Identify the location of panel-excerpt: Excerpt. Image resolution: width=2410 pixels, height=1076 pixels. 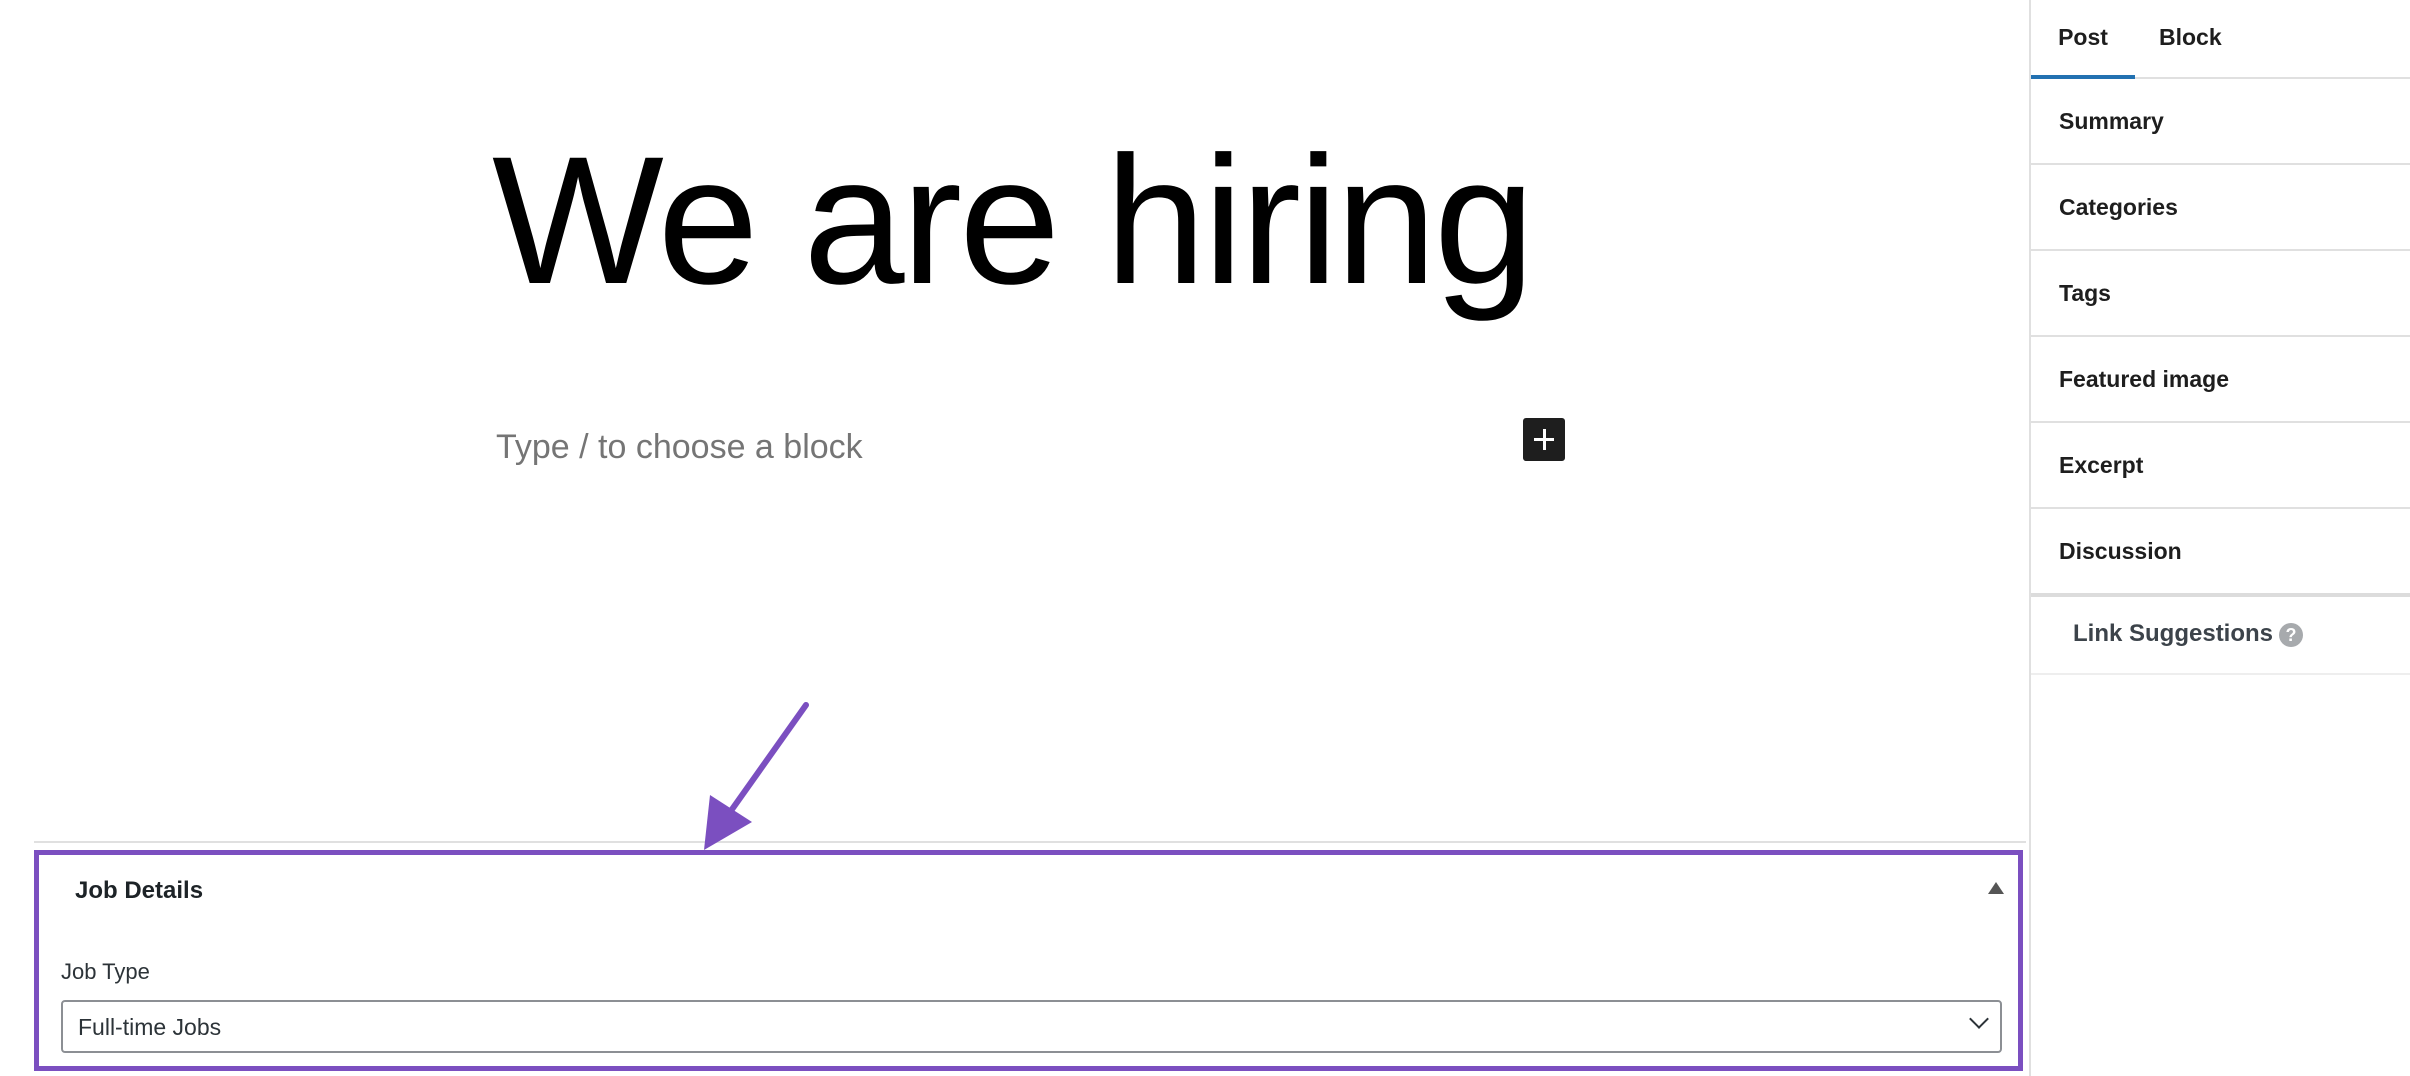
(2220, 466).